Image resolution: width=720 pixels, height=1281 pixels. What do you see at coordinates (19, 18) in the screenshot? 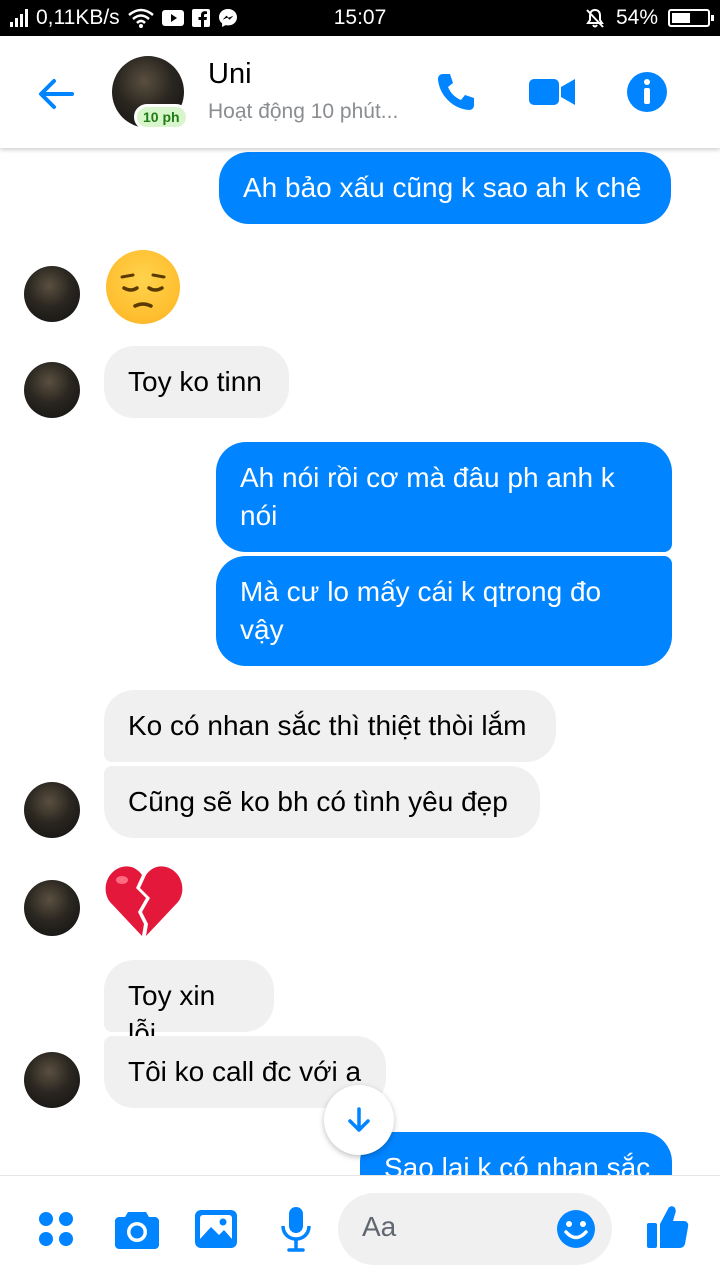
I see `signal-icon` at bounding box center [19, 18].